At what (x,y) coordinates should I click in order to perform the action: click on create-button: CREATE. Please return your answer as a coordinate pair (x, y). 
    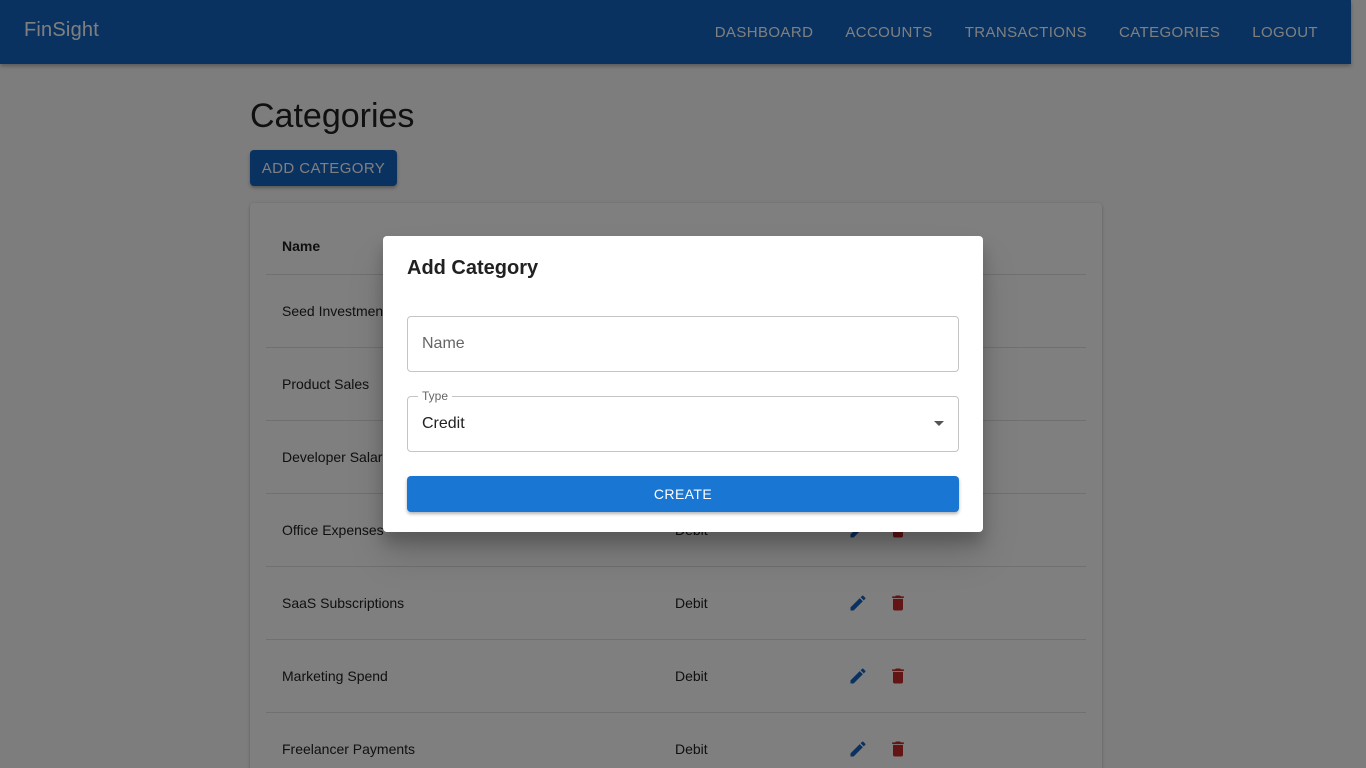
    Looking at the image, I should click on (683, 494).